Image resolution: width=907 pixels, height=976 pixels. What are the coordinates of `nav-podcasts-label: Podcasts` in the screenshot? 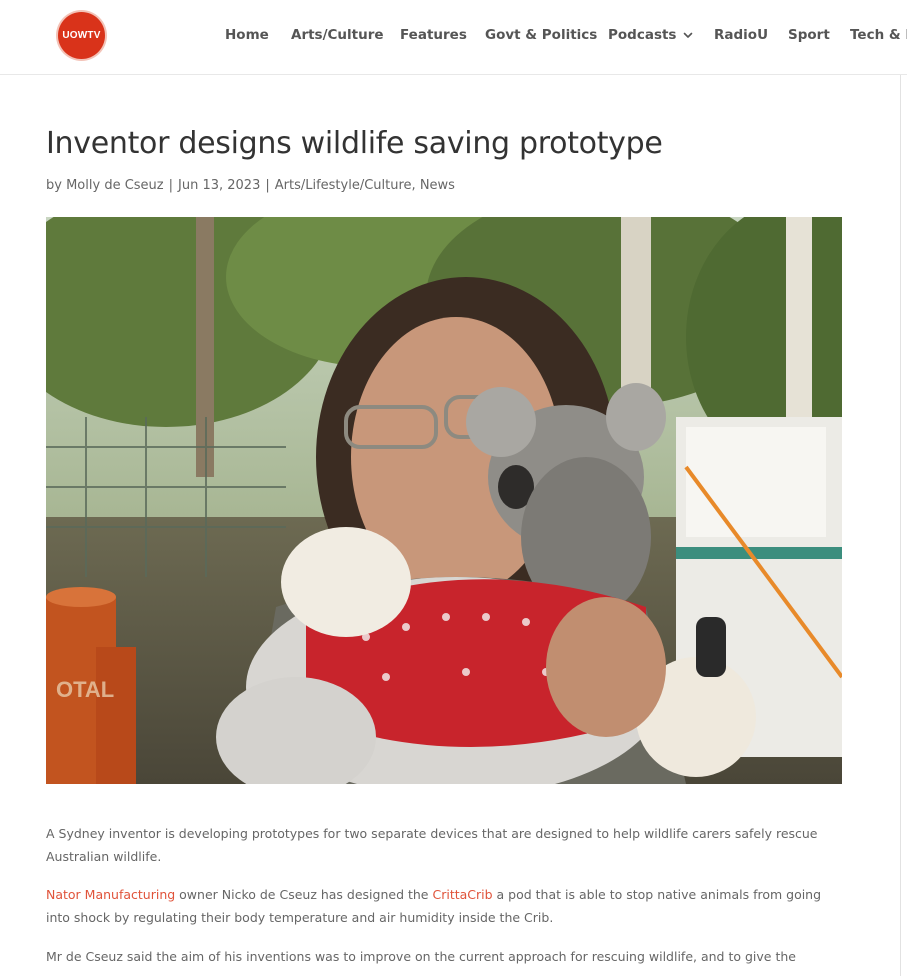 It's located at (642, 35).